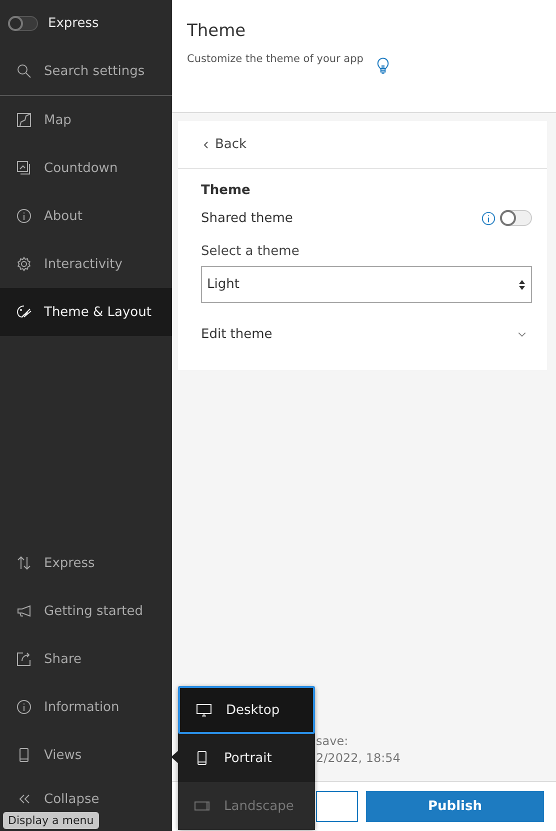 The width and height of the screenshot is (556, 831). Describe the element at coordinates (333, 741) in the screenshot. I see `last-save-text: save:` at that location.